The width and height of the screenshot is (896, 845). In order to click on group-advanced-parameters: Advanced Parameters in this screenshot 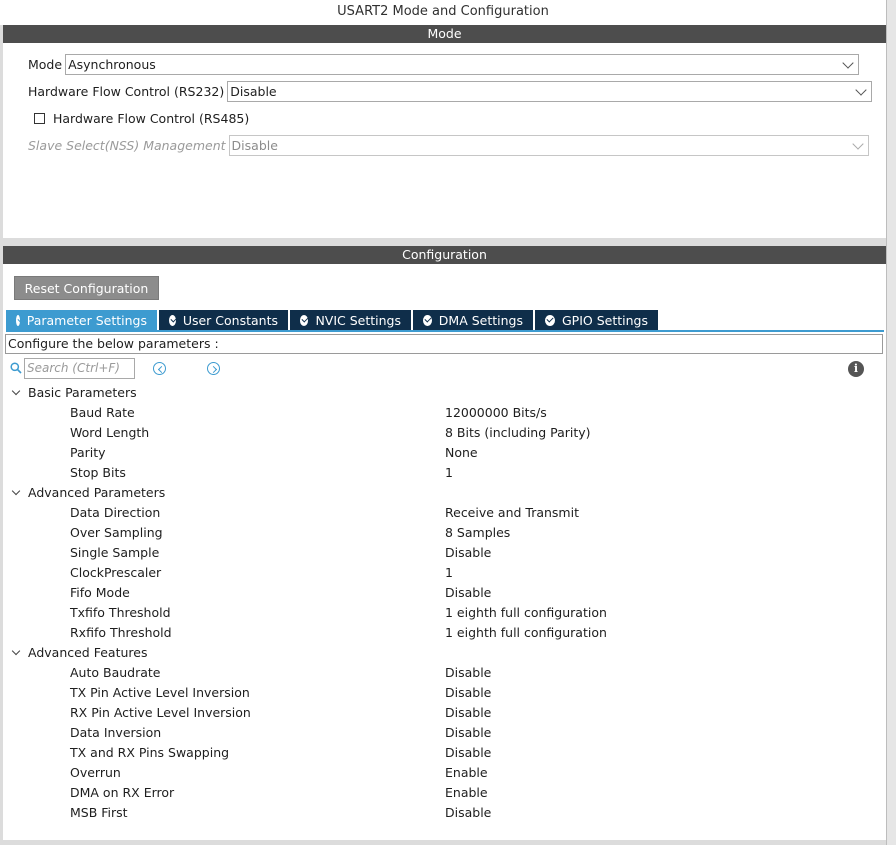, I will do `click(444, 493)`.